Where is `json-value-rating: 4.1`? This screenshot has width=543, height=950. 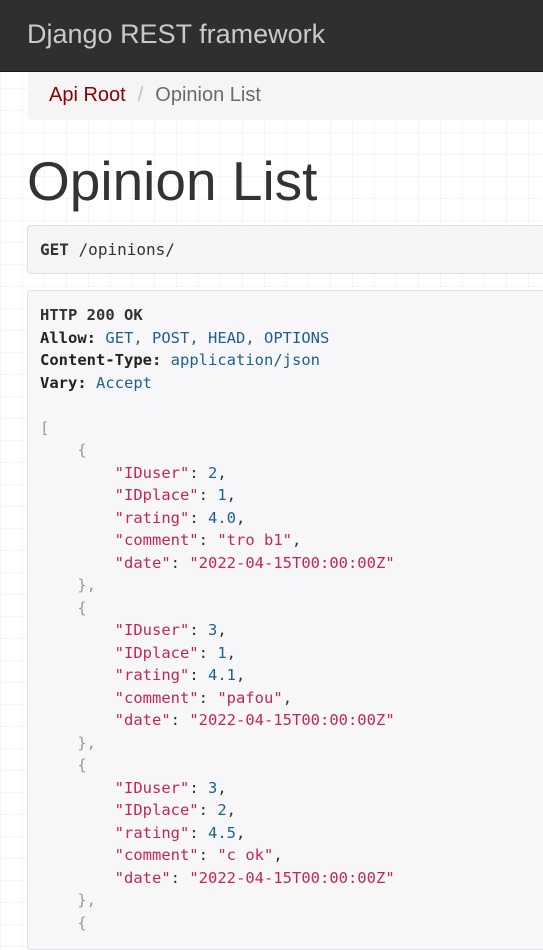 json-value-rating: 4.1 is located at coordinates (221, 675).